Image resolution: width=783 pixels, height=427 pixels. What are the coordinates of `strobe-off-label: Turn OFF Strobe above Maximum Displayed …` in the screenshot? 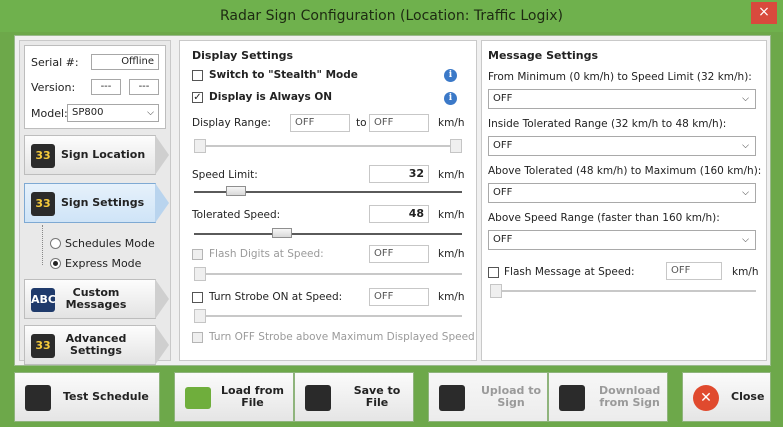 It's located at (342, 337).